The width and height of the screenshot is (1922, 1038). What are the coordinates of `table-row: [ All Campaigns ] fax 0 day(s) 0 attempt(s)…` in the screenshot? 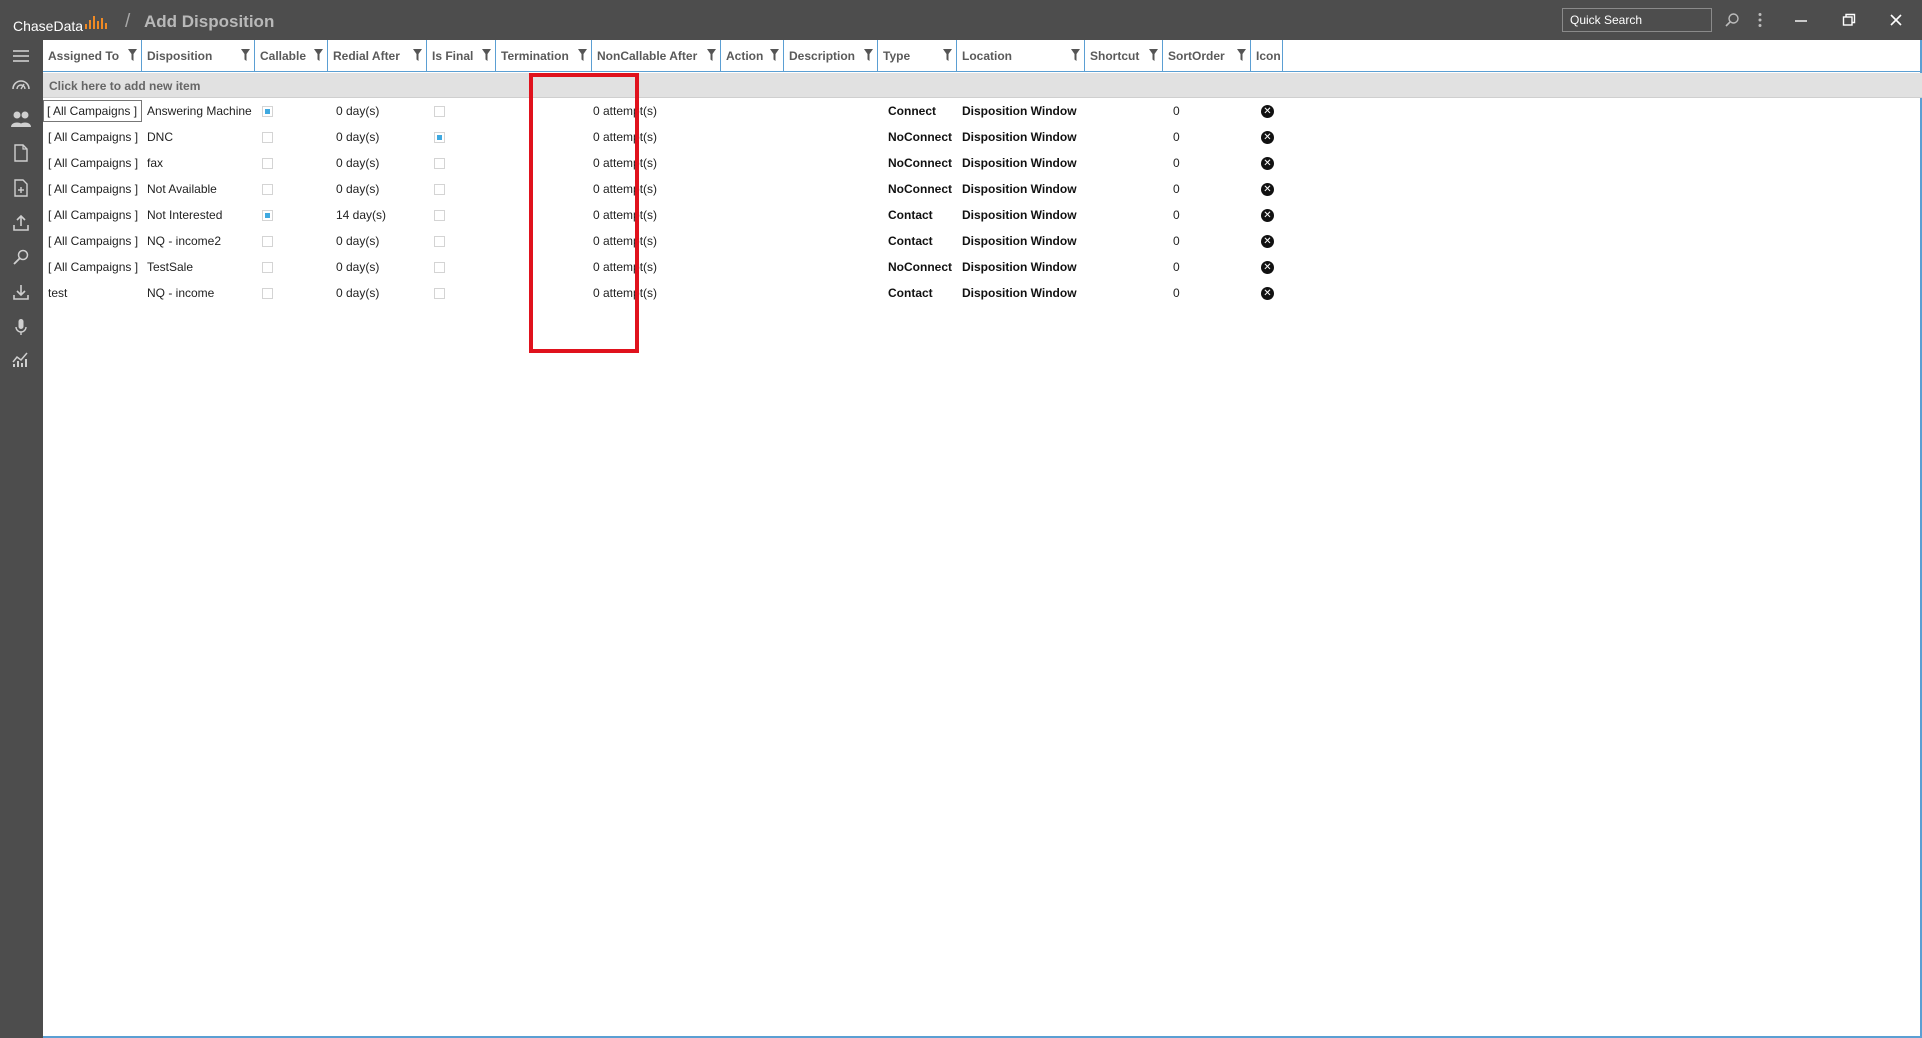 It's located at (982, 163).